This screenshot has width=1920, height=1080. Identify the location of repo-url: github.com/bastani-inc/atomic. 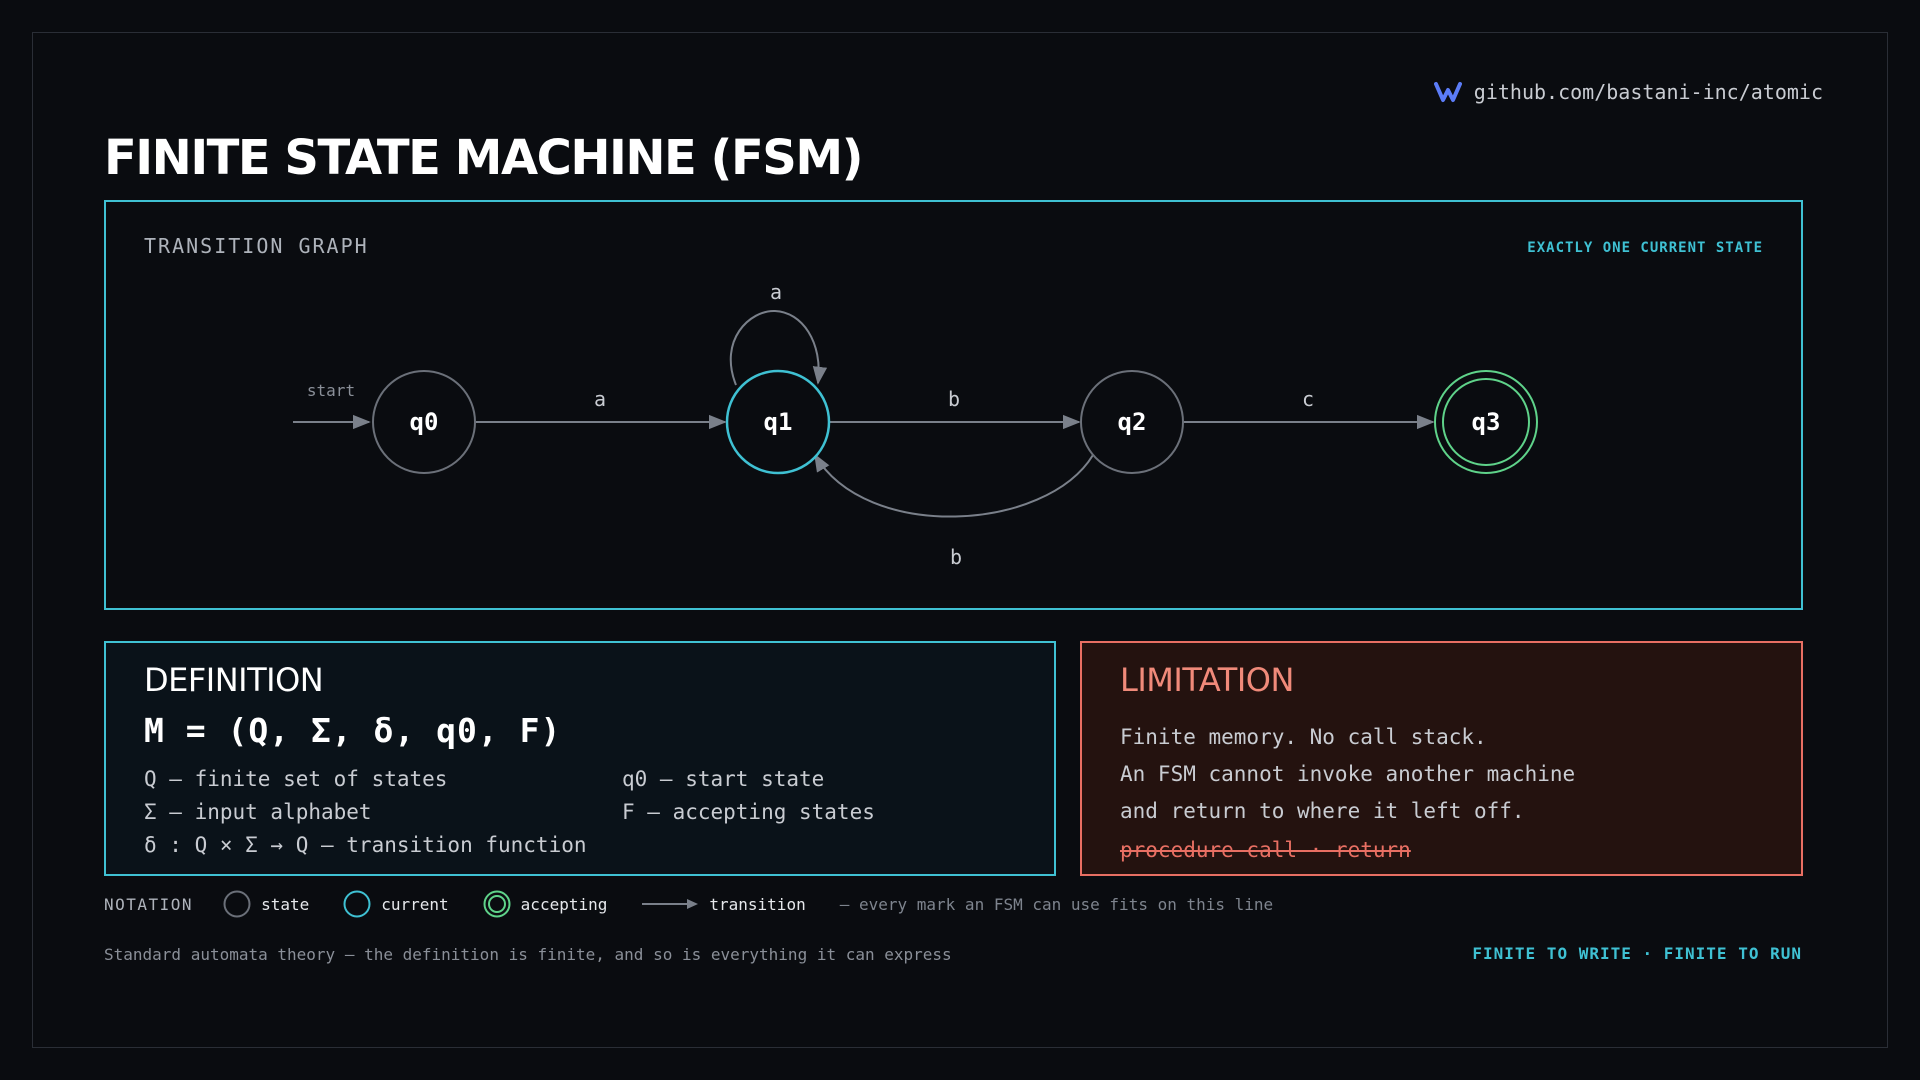
(1648, 92).